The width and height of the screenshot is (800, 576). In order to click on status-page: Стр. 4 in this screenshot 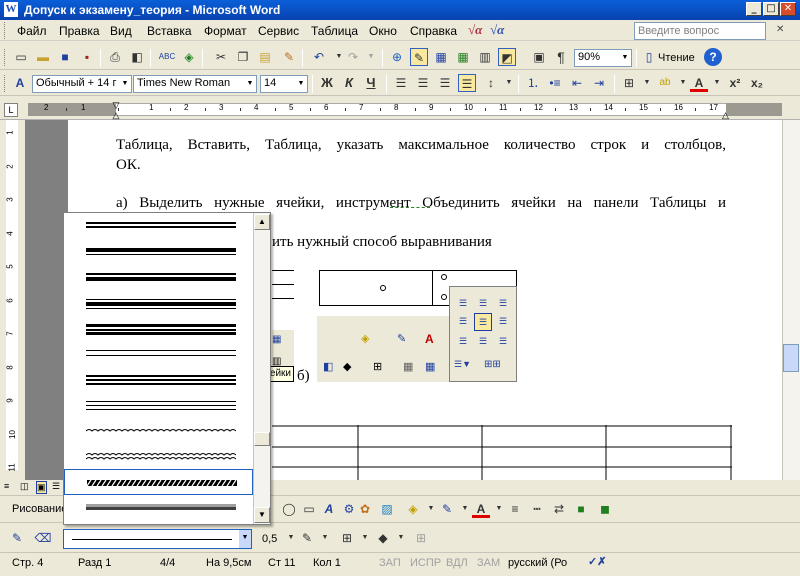, I will do `click(27, 563)`.